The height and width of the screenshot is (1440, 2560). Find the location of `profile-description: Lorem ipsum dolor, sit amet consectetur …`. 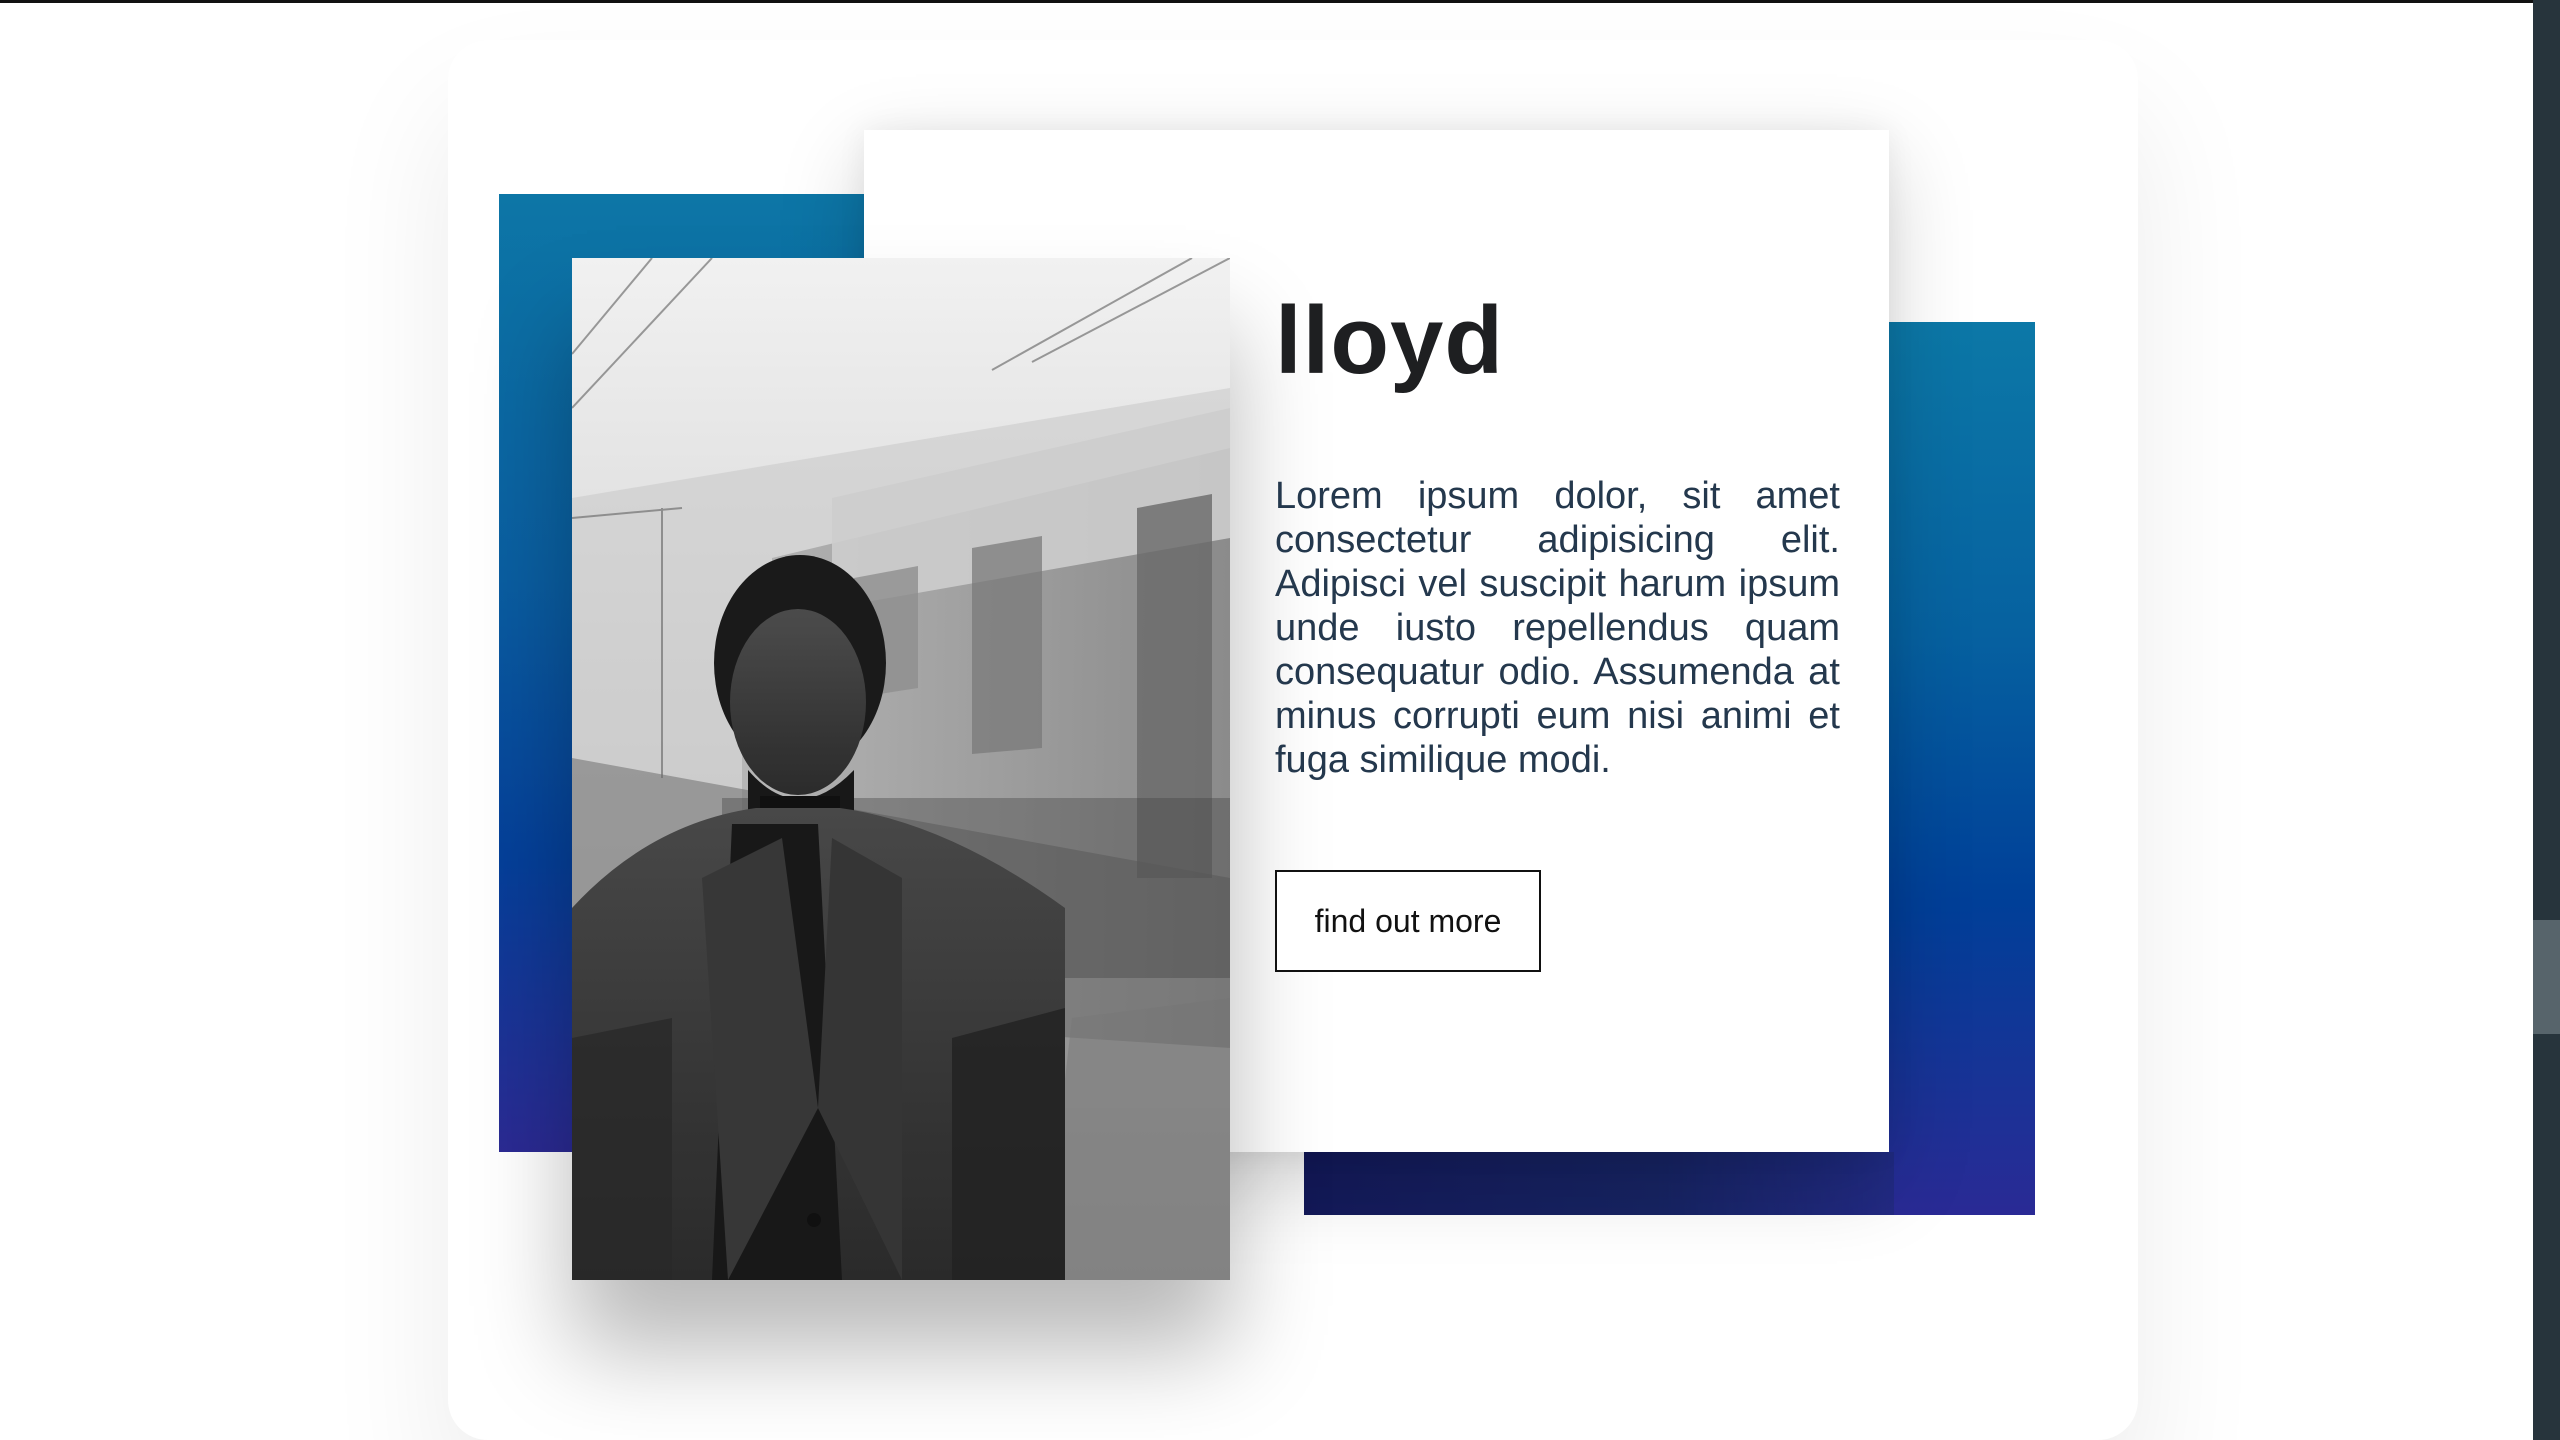

profile-description: Lorem ipsum dolor, sit amet consectetur … is located at coordinates (1557, 628).